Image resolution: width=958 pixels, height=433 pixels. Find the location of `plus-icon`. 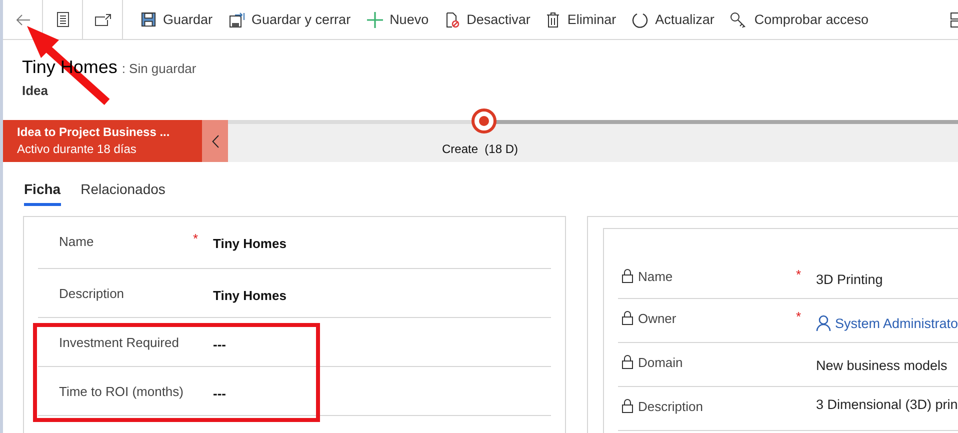

plus-icon is located at coordinates (374, 20).